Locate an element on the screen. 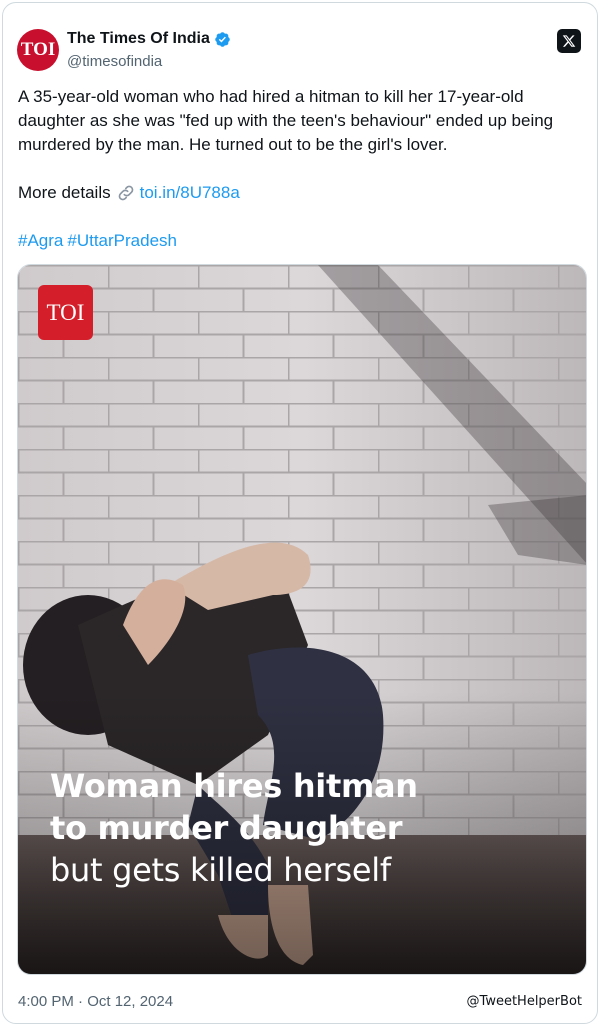 This screenshot has height=1026, width=600. avatar: TOI is located at coordinates (38, 50).